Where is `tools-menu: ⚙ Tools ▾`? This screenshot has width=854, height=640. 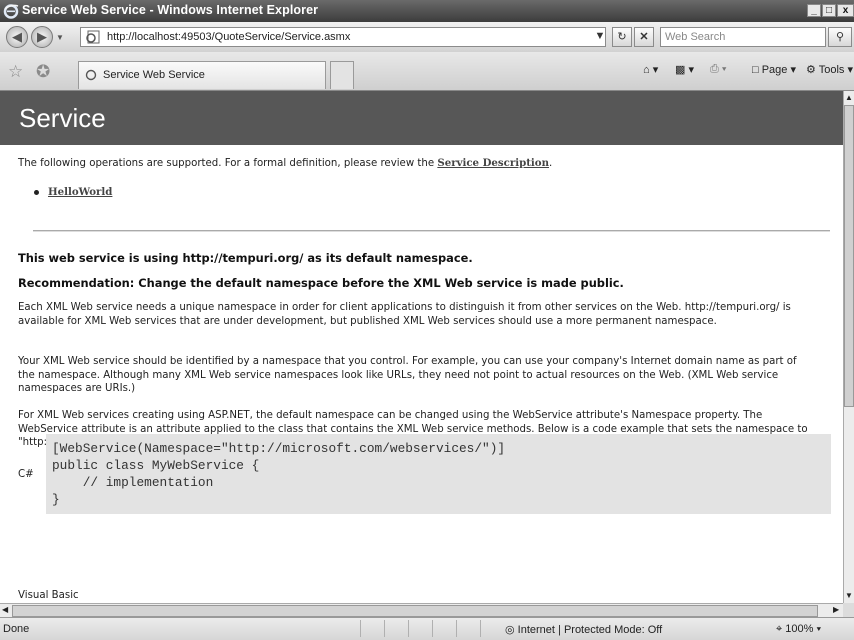 tools-menu: ⚙ Tools ▾ is located at coordinates (829, 69).